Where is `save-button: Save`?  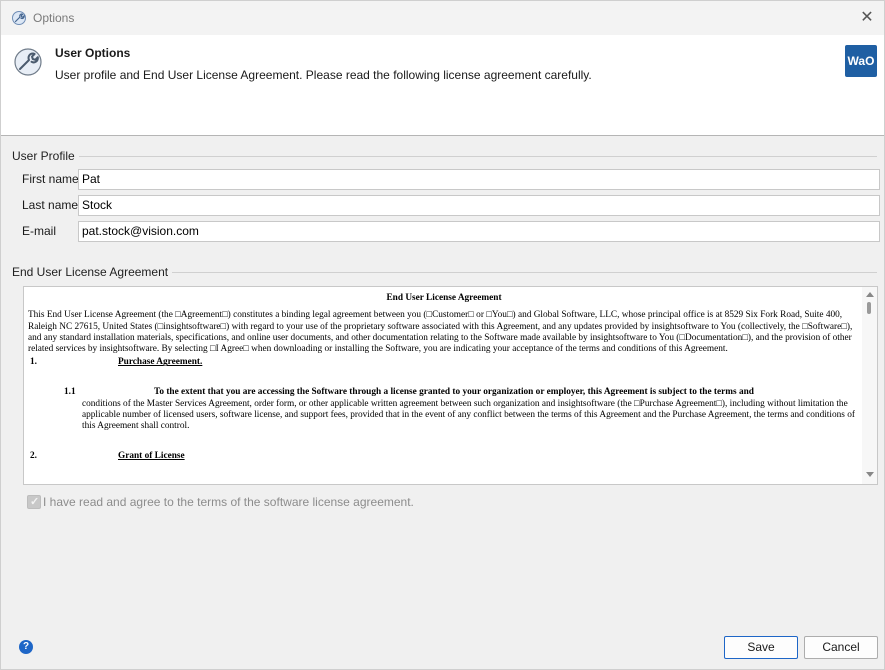 save-button: Save is located at coordinates (761, 647).